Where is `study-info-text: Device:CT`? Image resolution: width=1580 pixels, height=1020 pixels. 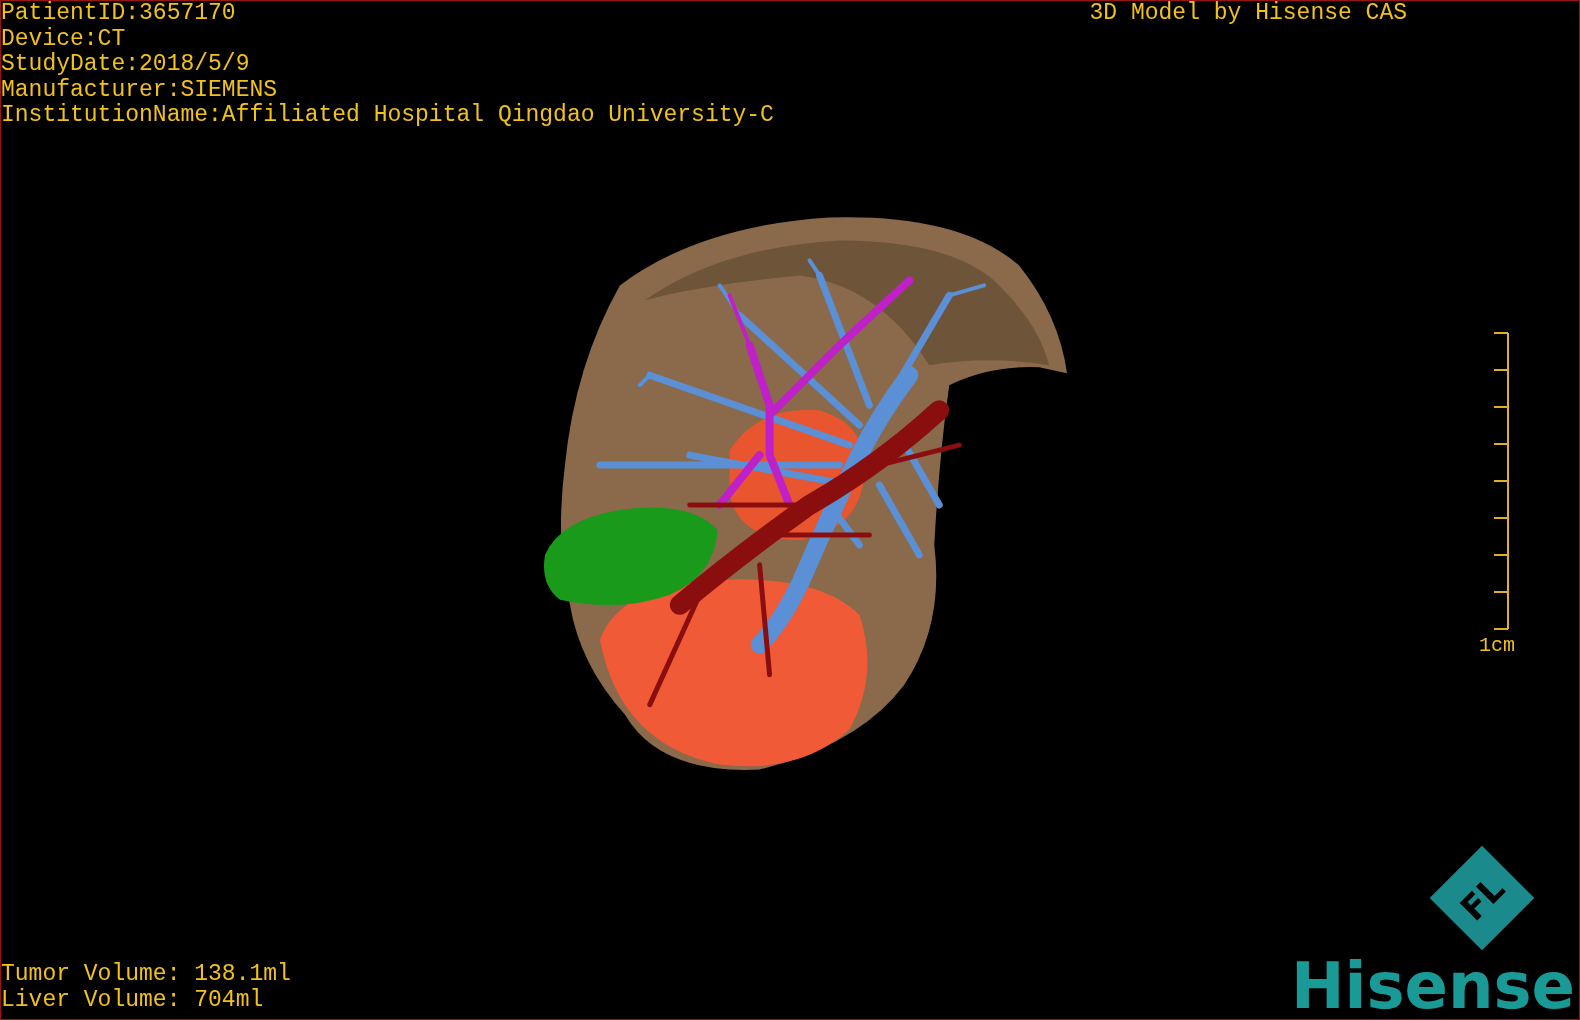
study-info-text: Device:CT is located at coordinates (64, 39).